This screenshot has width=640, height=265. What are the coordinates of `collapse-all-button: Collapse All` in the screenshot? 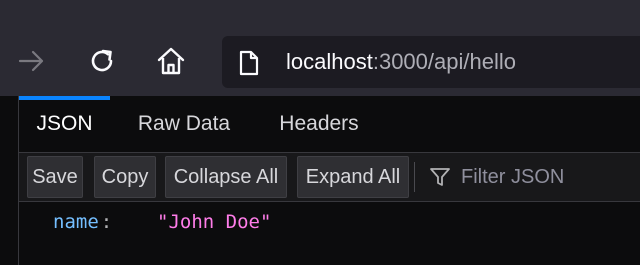 It's located at (226, 177).